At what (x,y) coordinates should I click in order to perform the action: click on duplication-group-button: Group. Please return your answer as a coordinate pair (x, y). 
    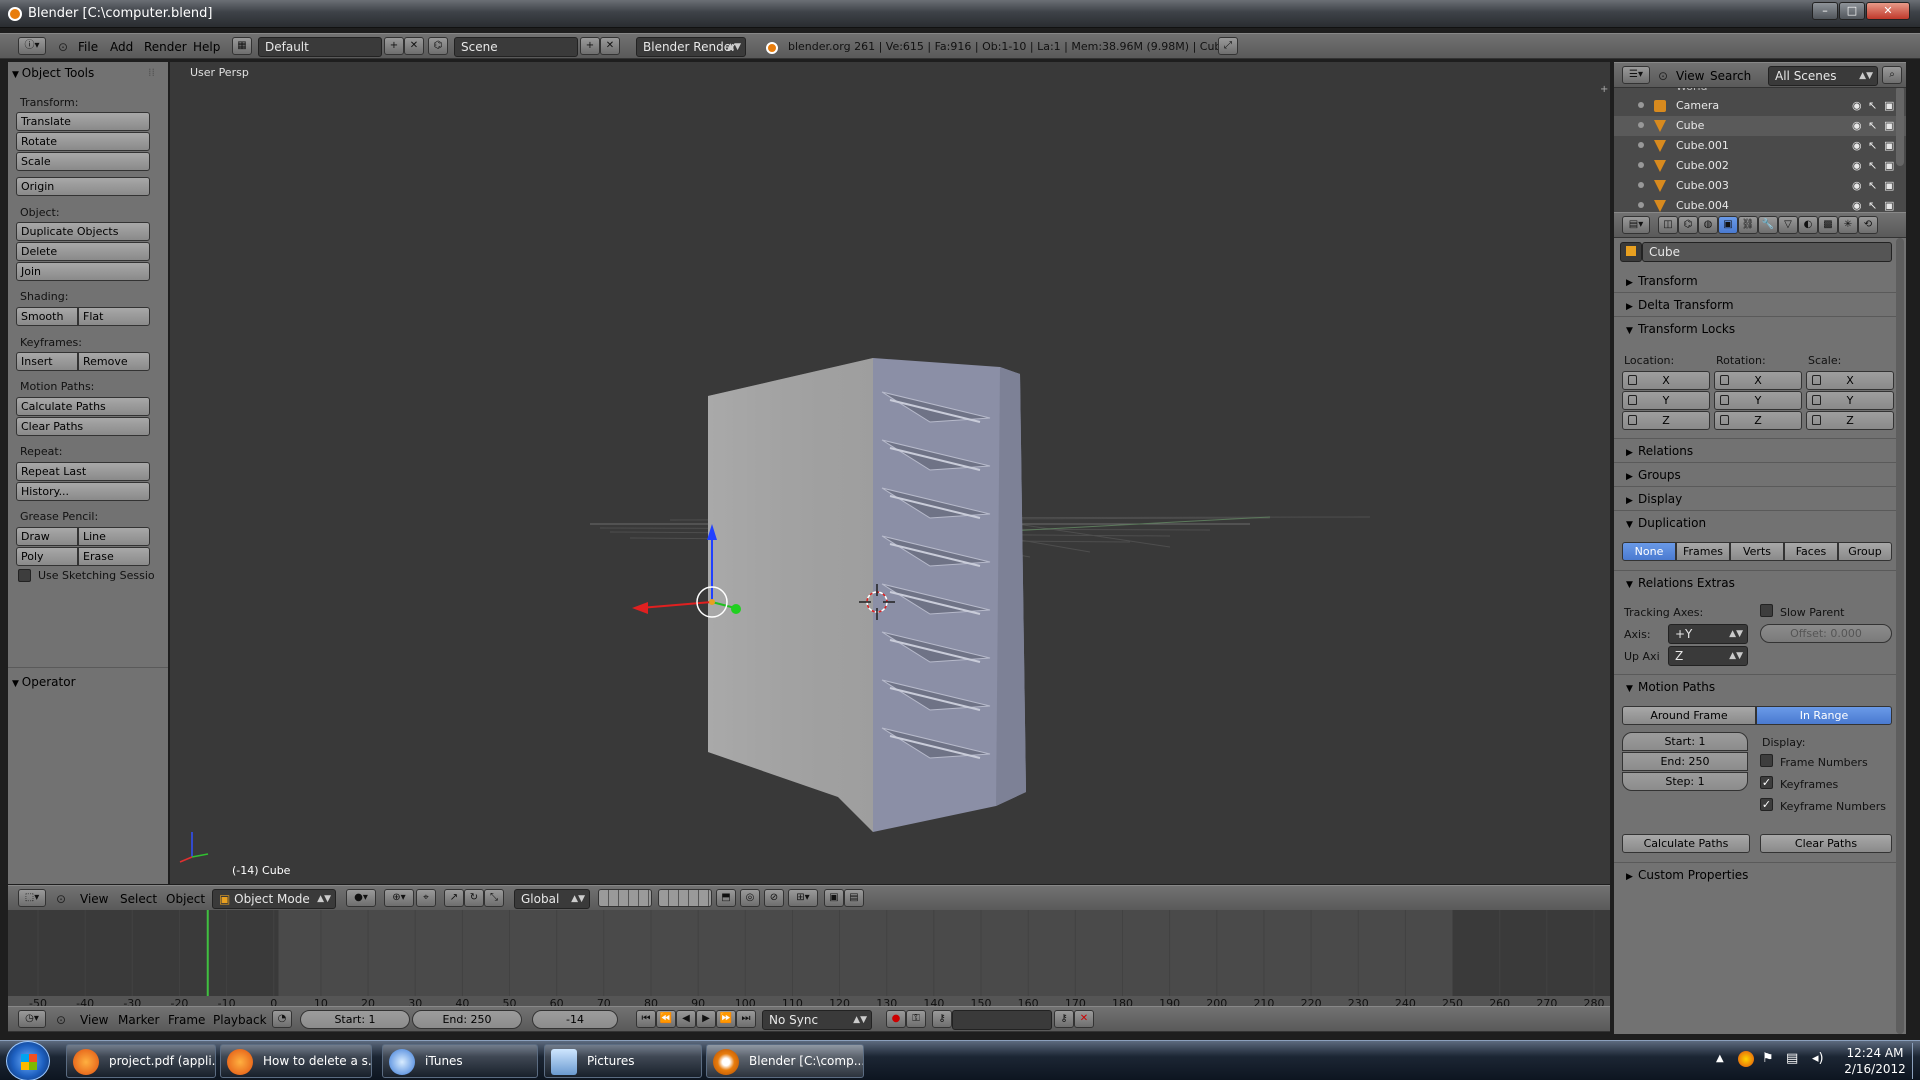
    Looking at the image, I should click on (1865, 551).